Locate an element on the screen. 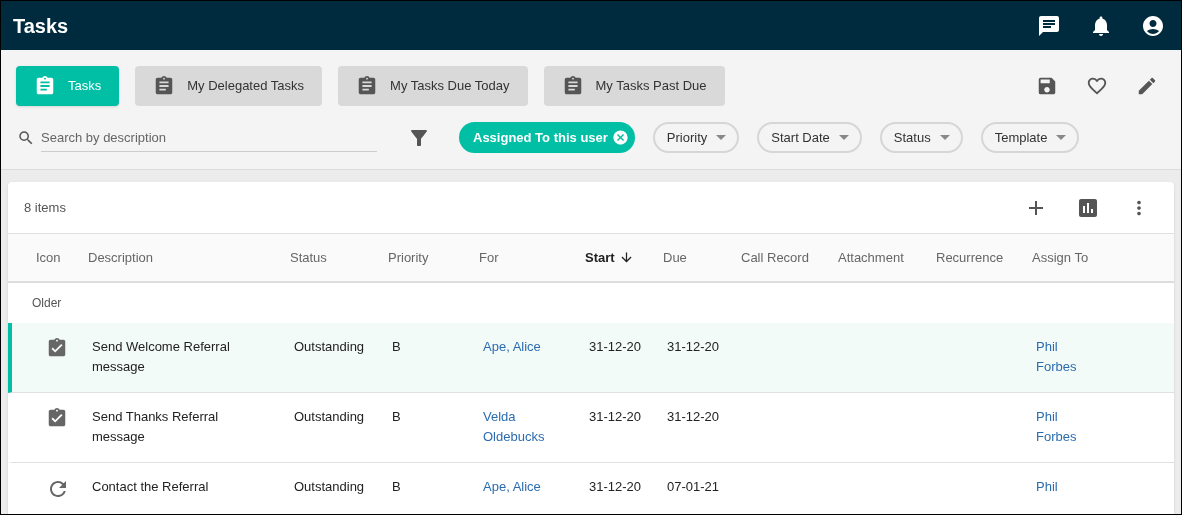 This screenshot has width=1182, height=515. column-header: Due is located at coordinates (702, 257).